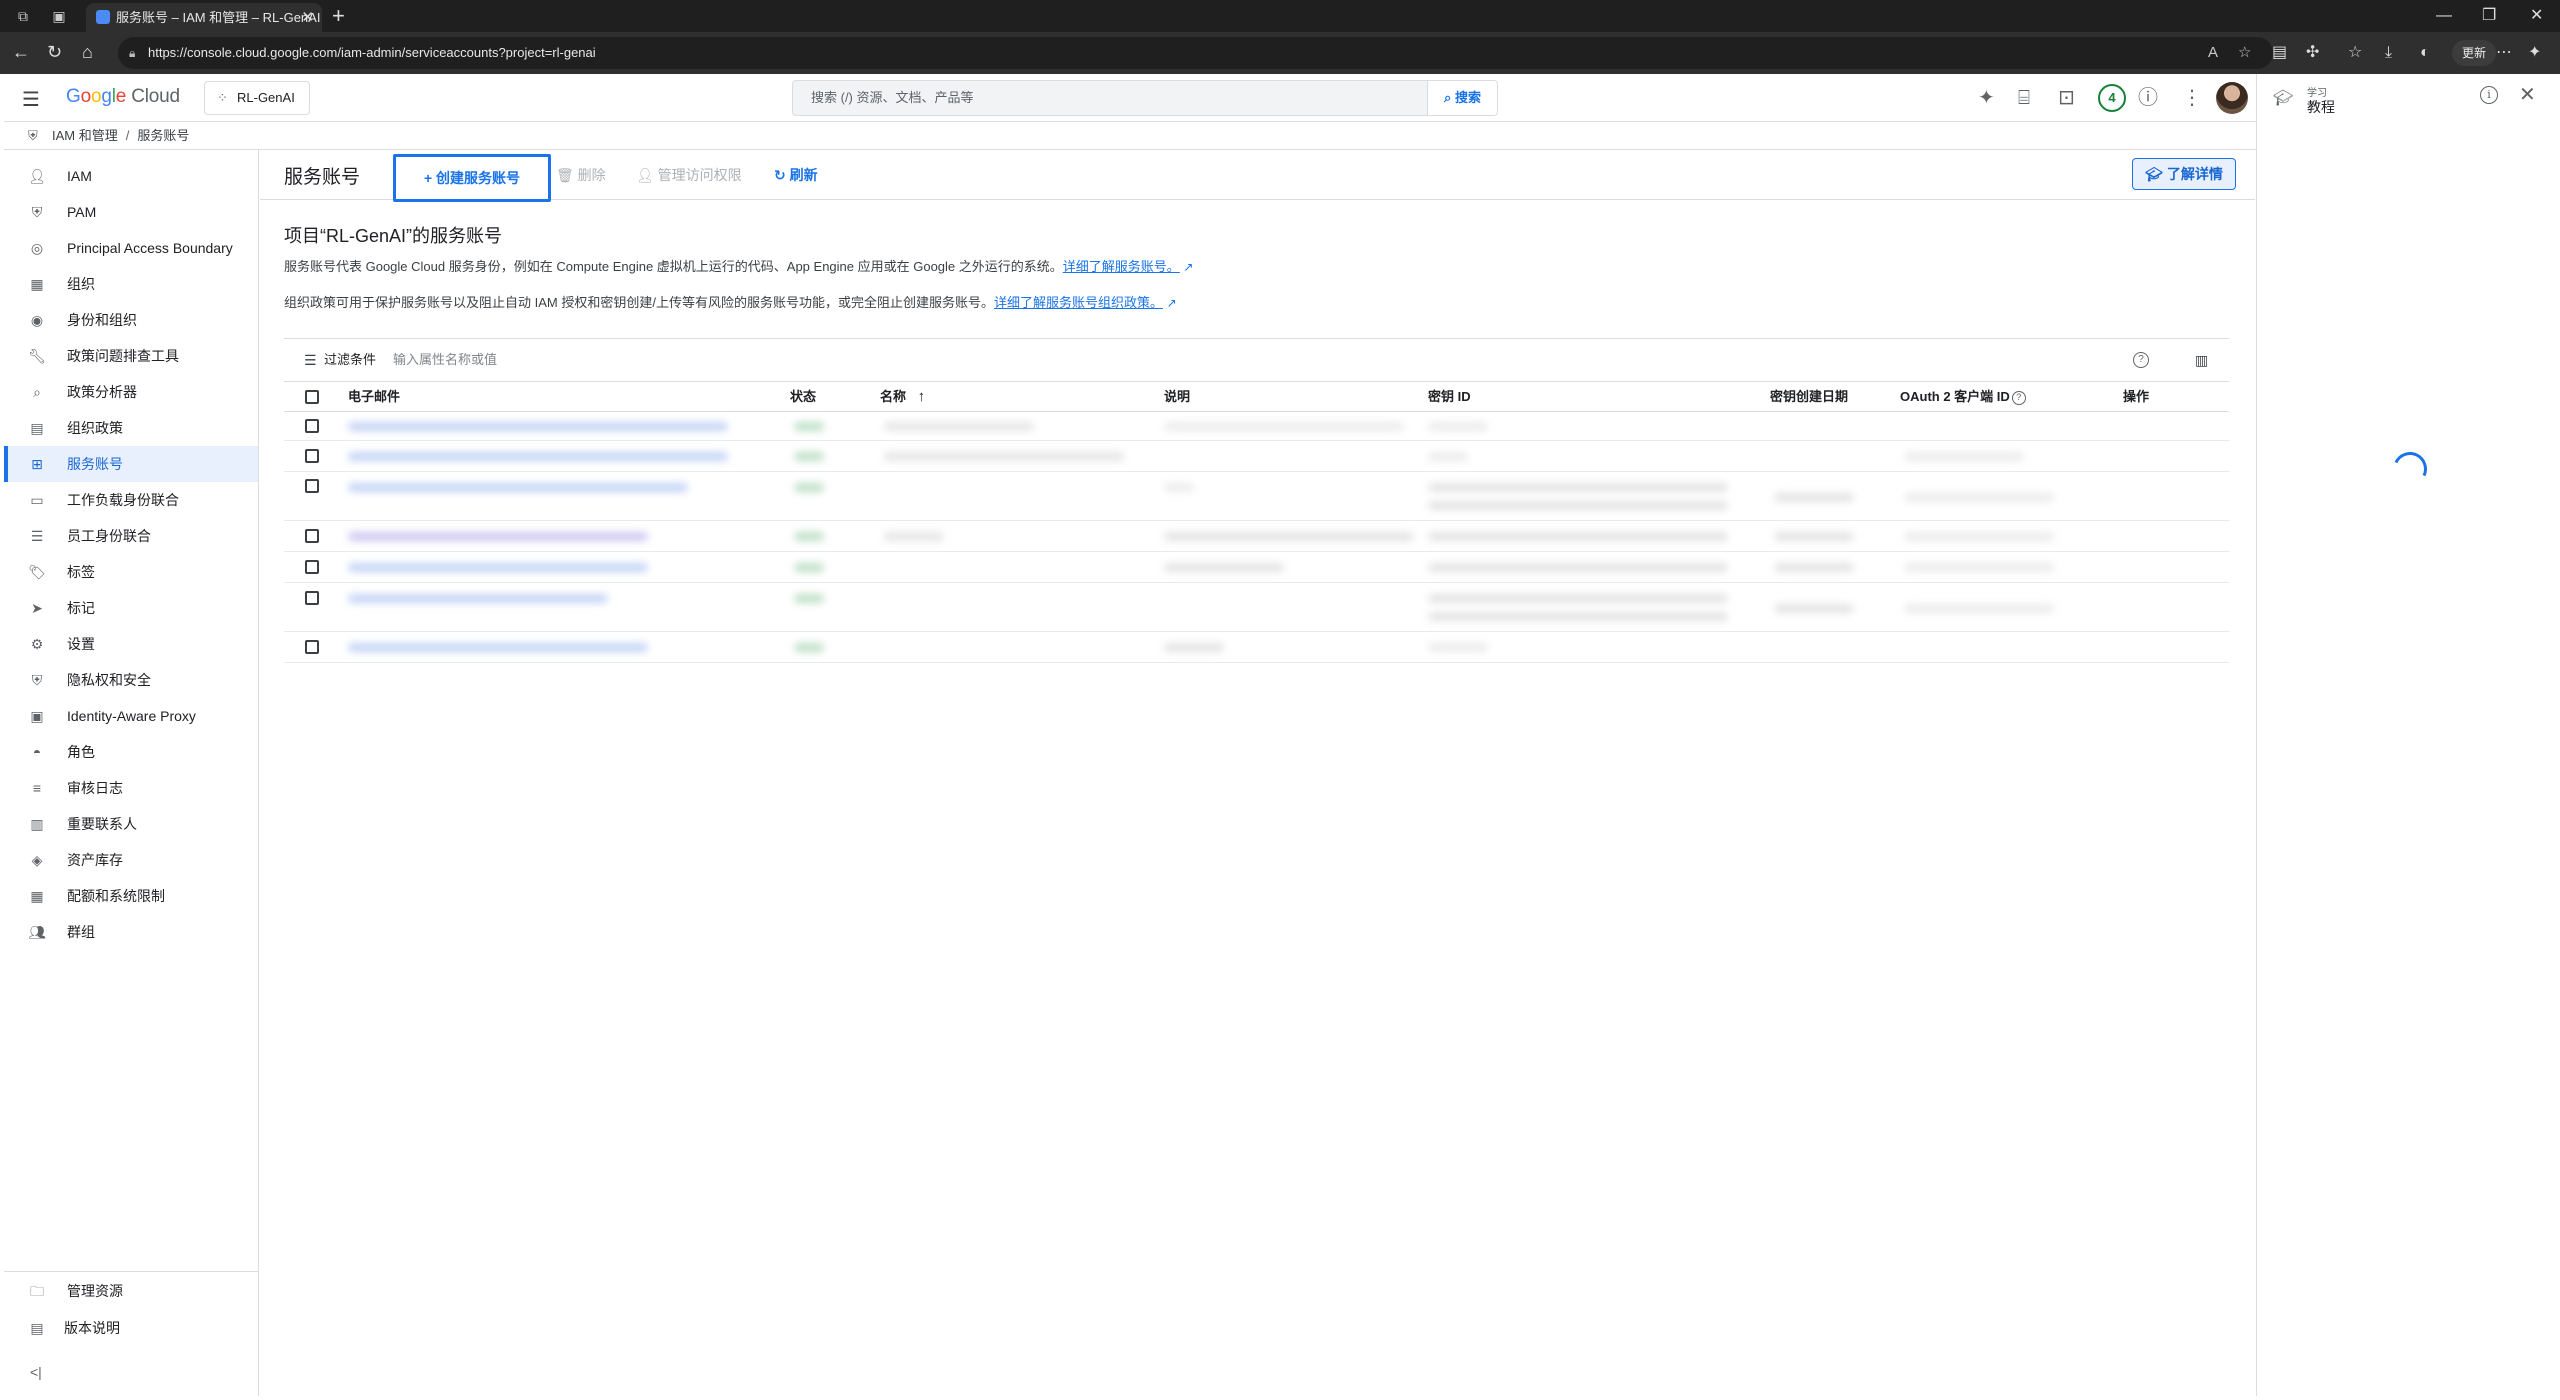  Describe the element at coordinates (902, 397) in the screenshot. I see `col-name: 名称 ↑` at that location.